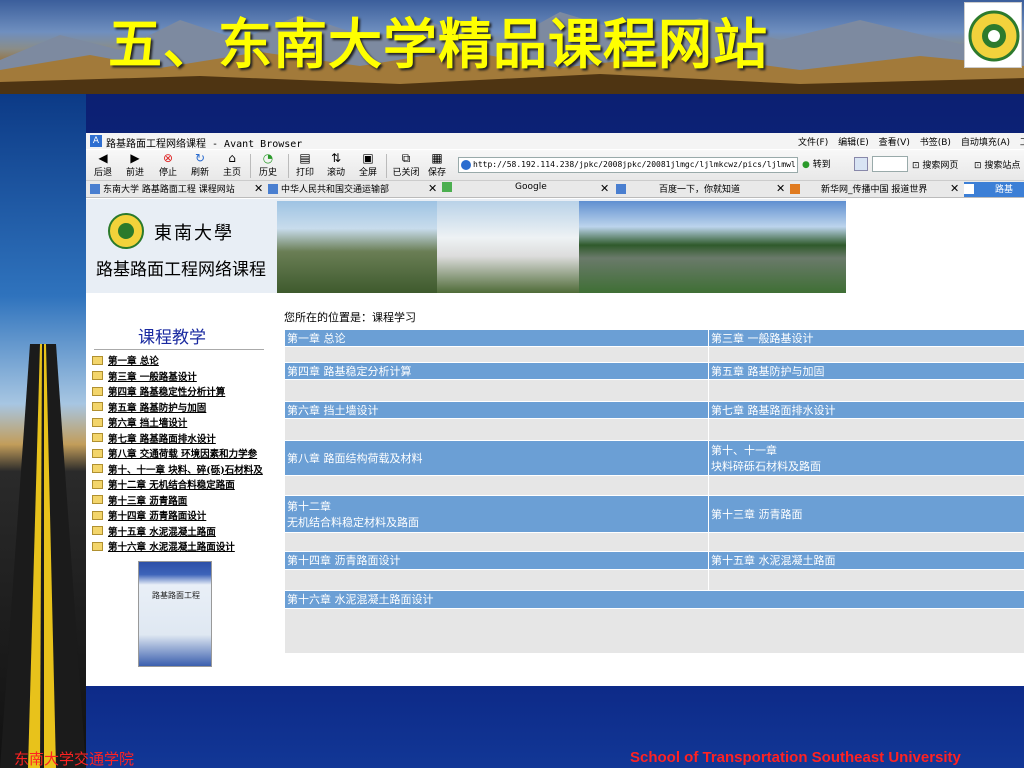 The width and height of the screenshot is (1024, 768). Describe the element at coordinates (177, 361) in the screenshot. I see `sidebar-chapter-item: 第一章 总论` at that location.